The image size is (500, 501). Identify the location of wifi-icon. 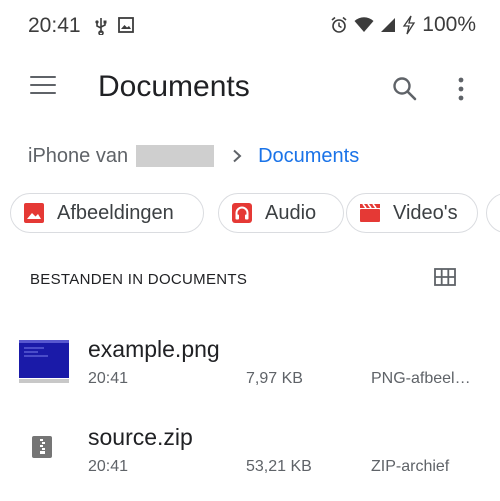
(364, 24).